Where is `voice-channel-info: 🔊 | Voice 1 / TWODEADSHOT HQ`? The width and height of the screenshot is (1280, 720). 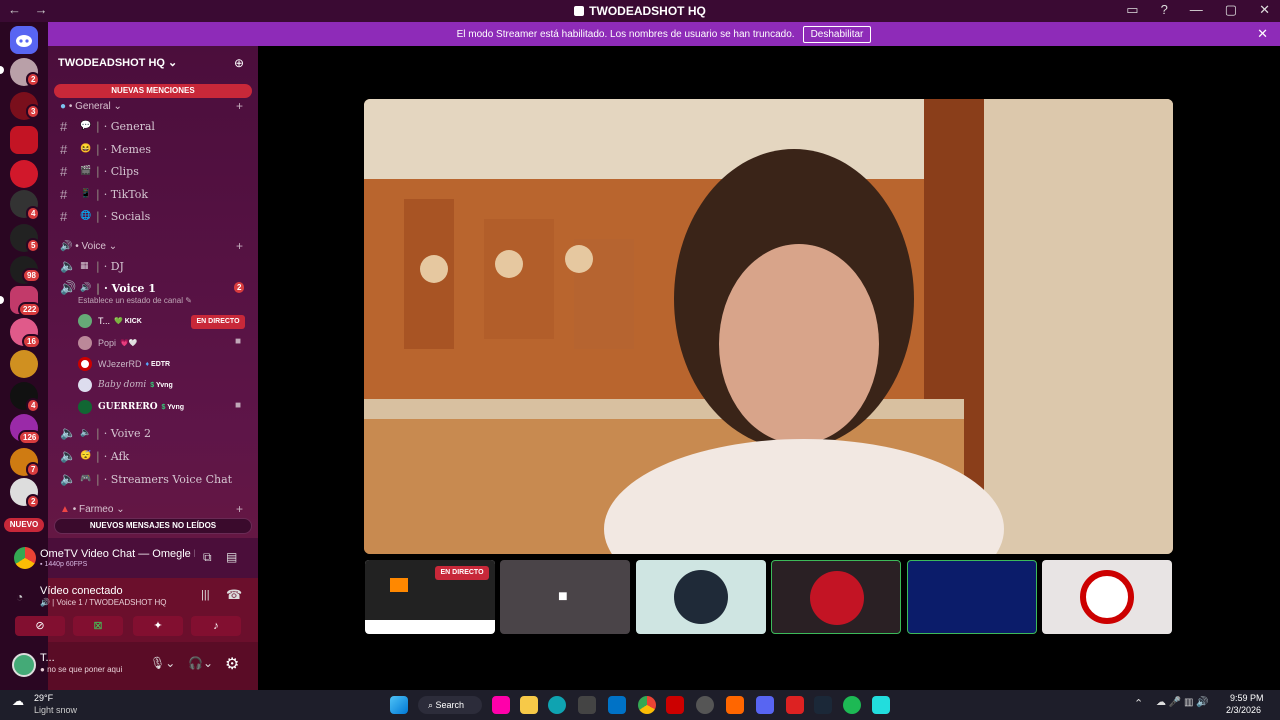
voice-channel-info: 🔊 | Voice 1 / TWODEADSHOT HQ is located at coordinates (103, 602).